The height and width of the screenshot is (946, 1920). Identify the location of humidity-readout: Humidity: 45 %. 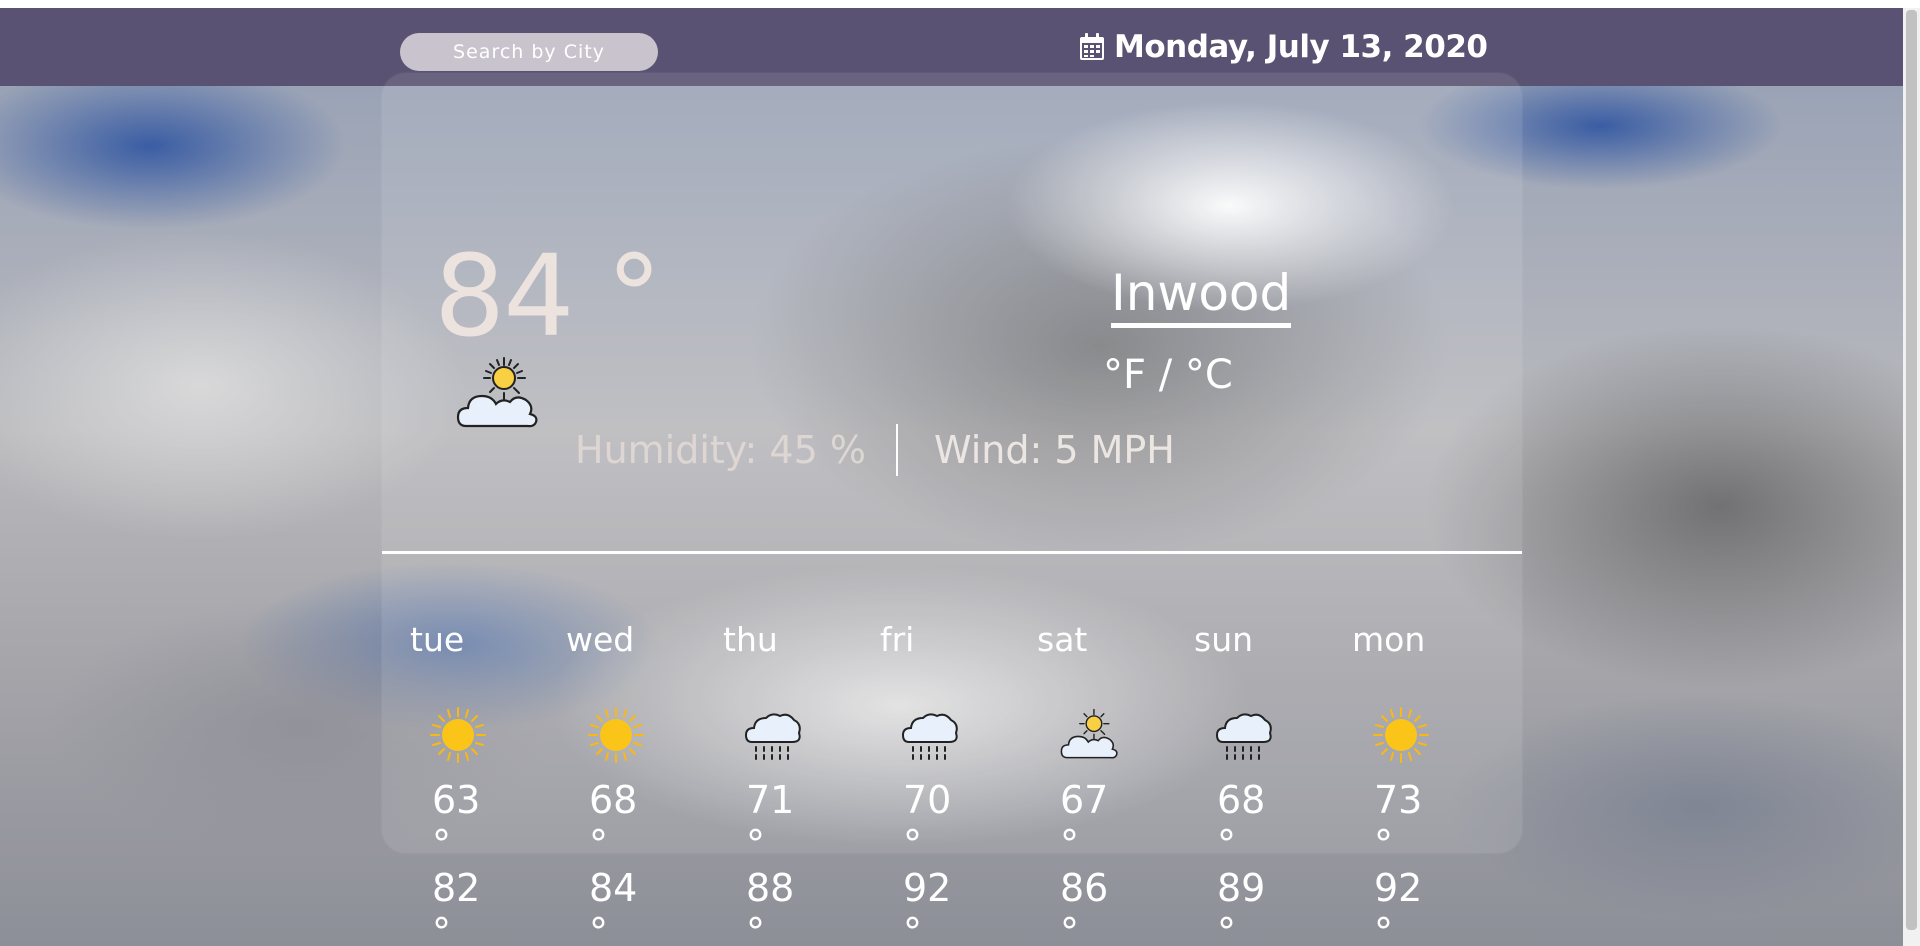
(720, 450).